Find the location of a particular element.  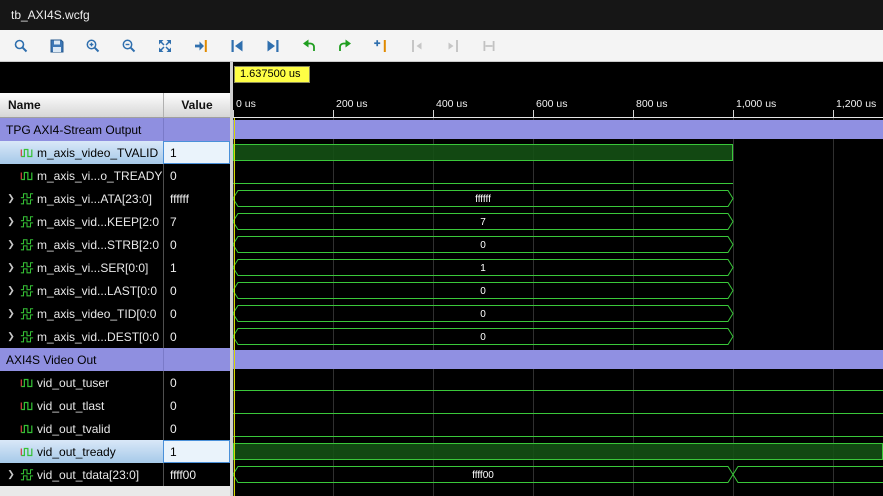

signal-name: m_axis_video_TID[0:0 is located at coordinates (97, 313).